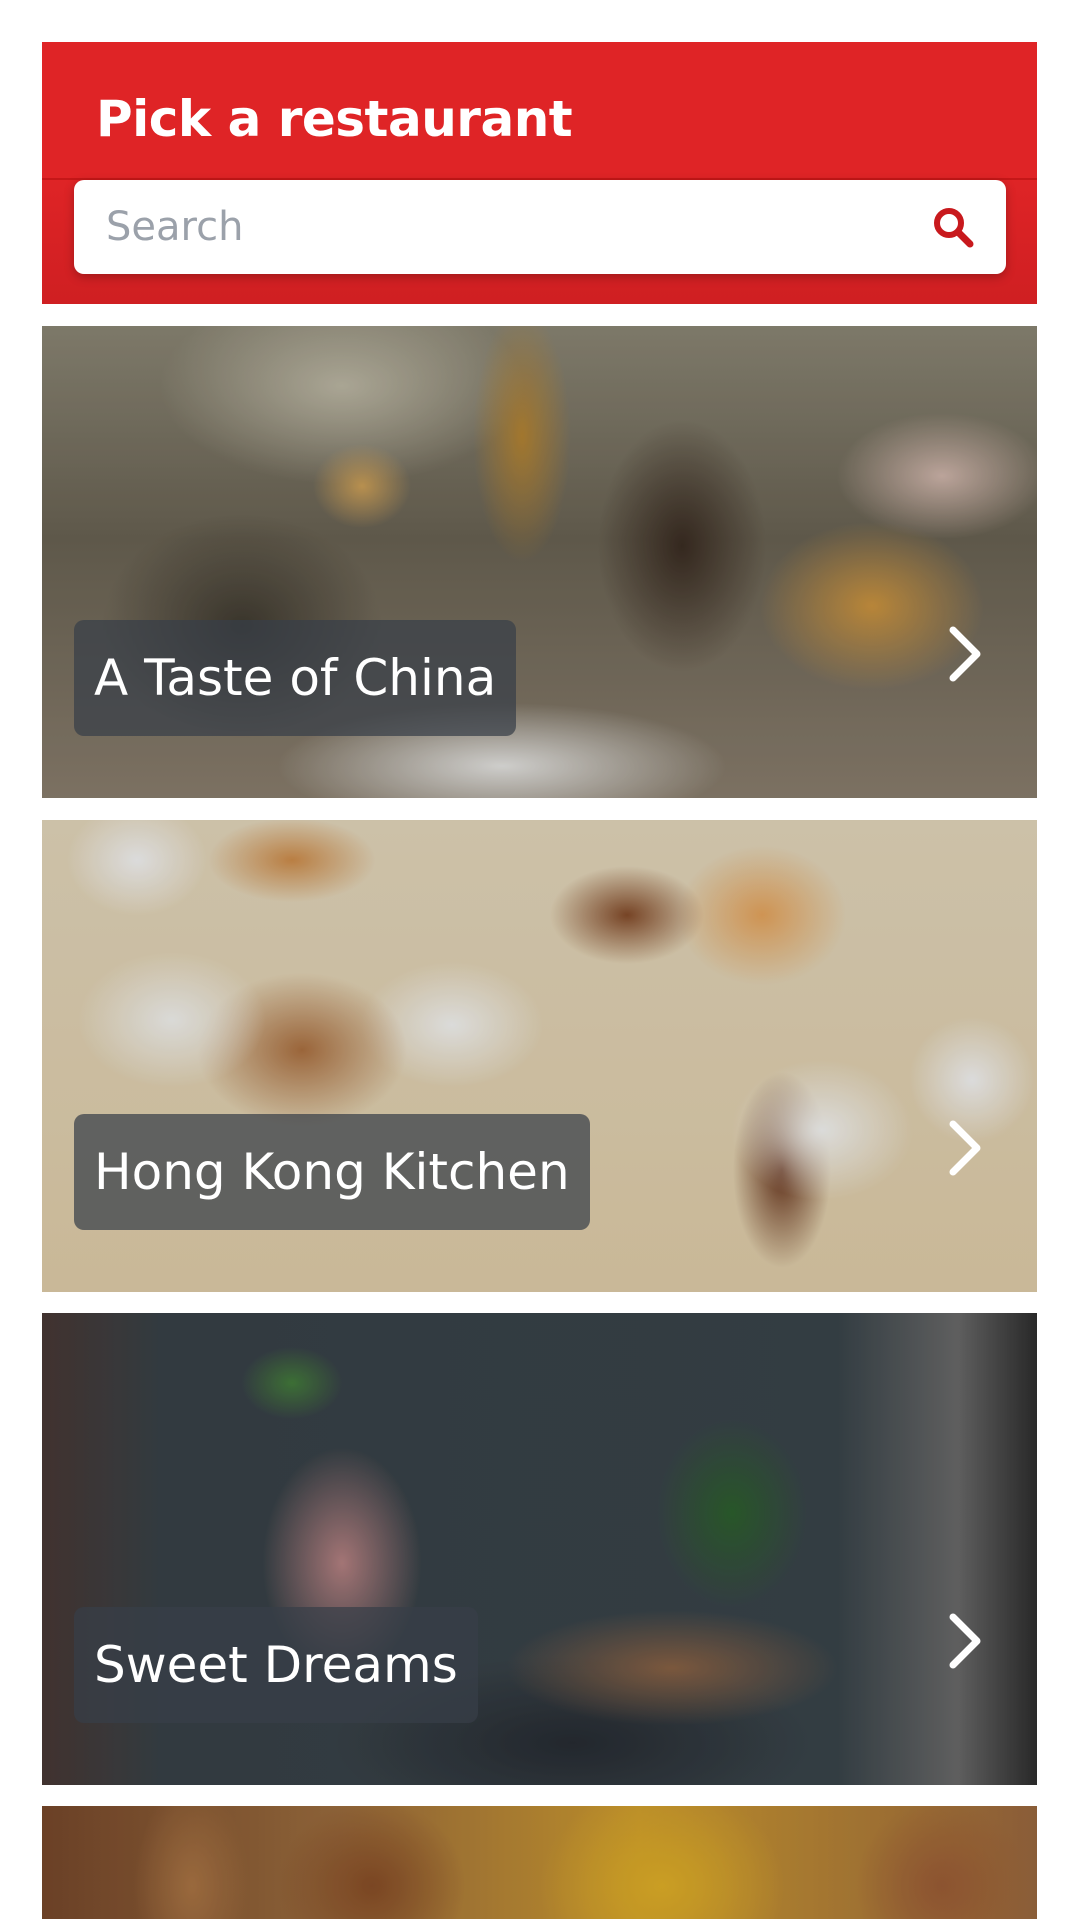 The width and height of the screenshot is (1079, 1919). What do you see at coordinates (539, 173) in the screenshot?
I see `header: Pick a restaurant` at bounding box center [539, 173].